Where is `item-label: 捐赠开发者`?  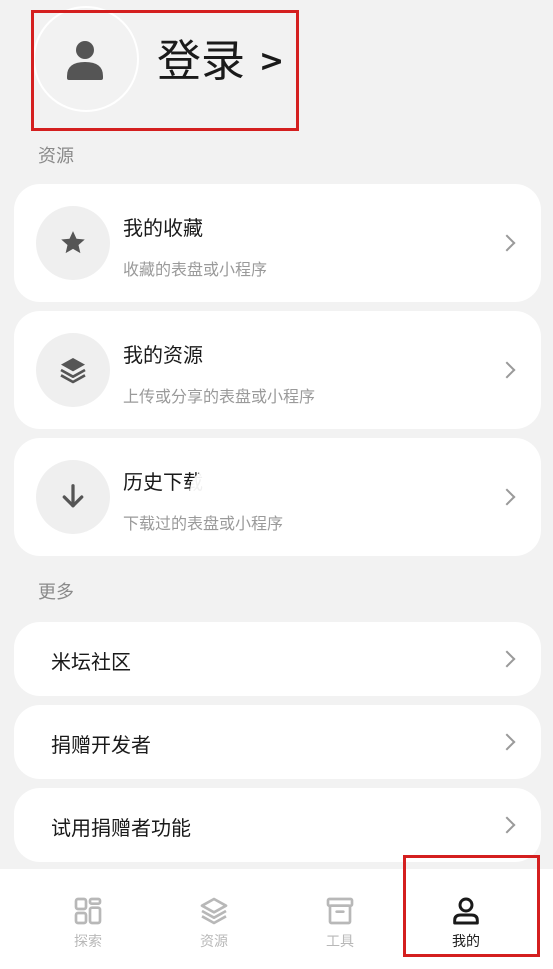
item-label: 捐赠开发者 is located at coordinates (101, 745).